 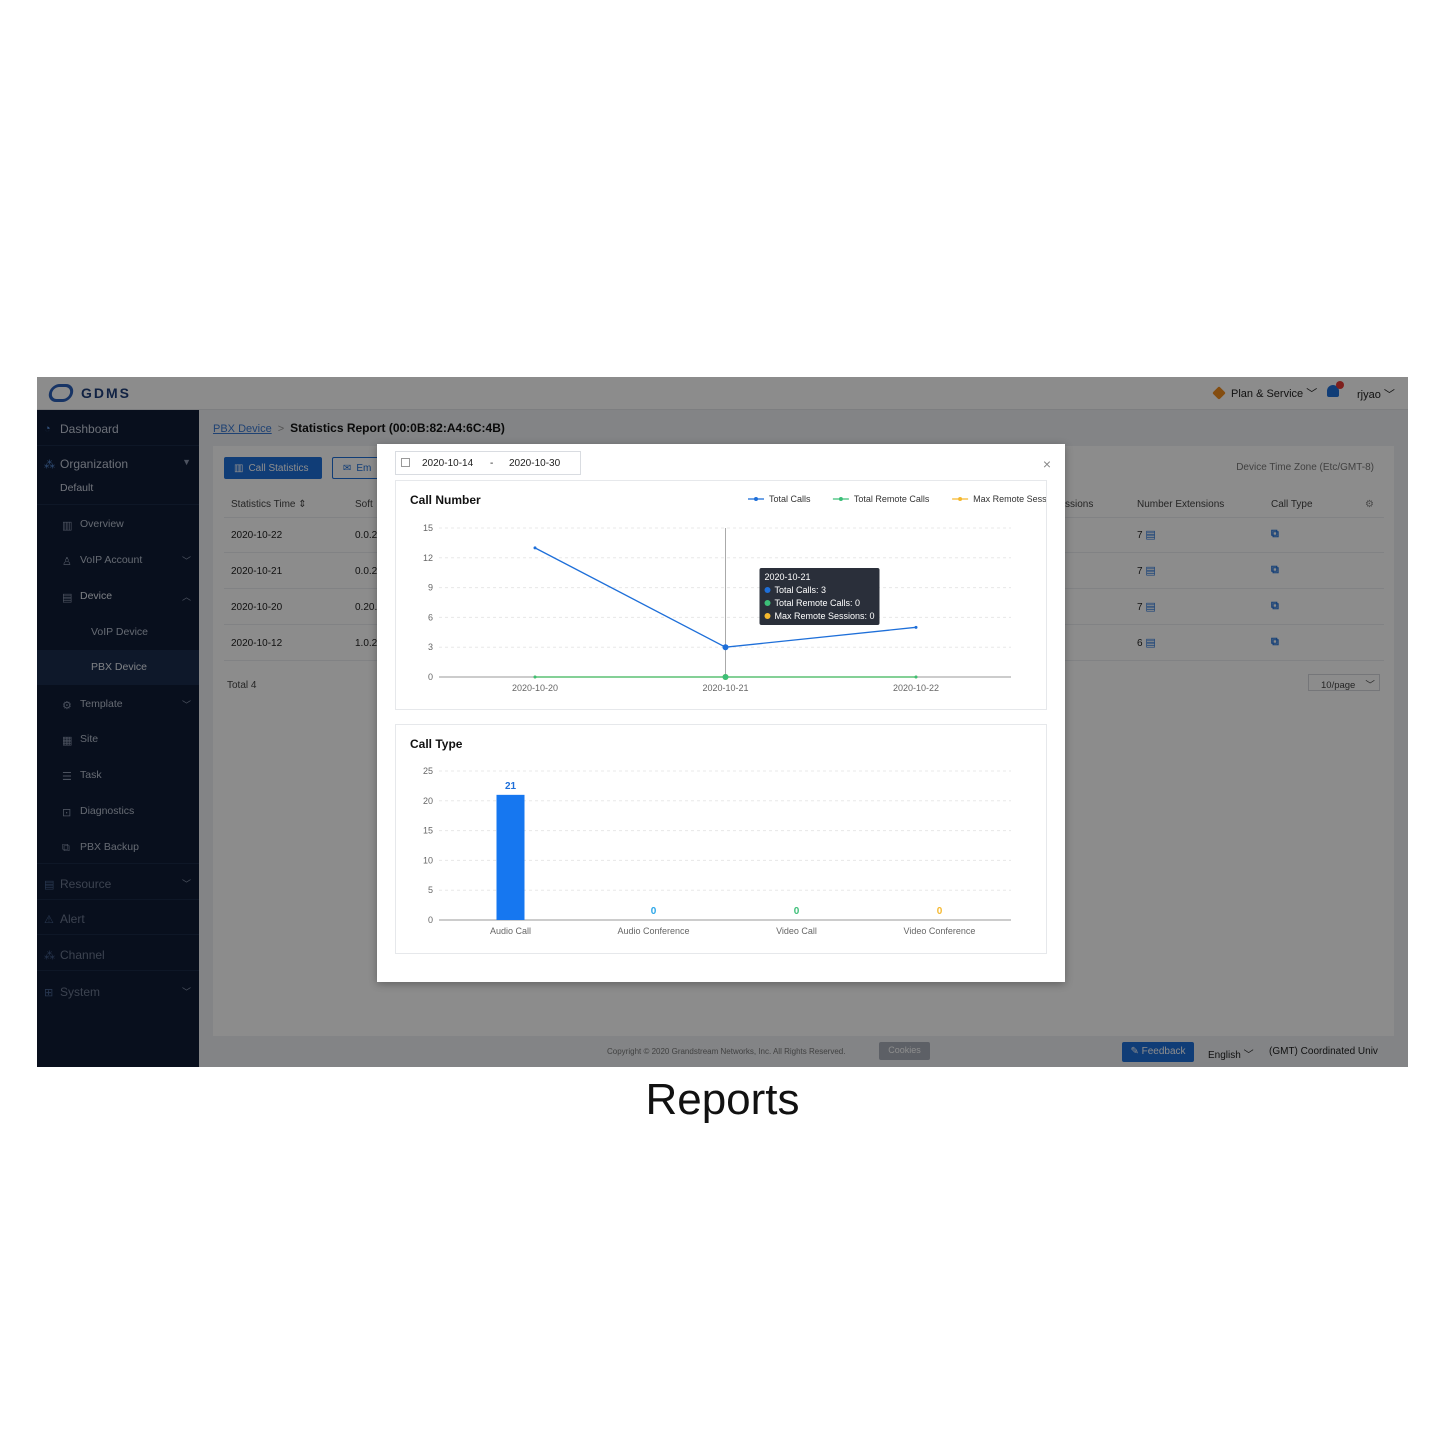 What do you see at coordinates (818, 603) in the screenshot?
I see `tooltip-line: Total Remote Calls: 0` at bounding box center [818, 603].